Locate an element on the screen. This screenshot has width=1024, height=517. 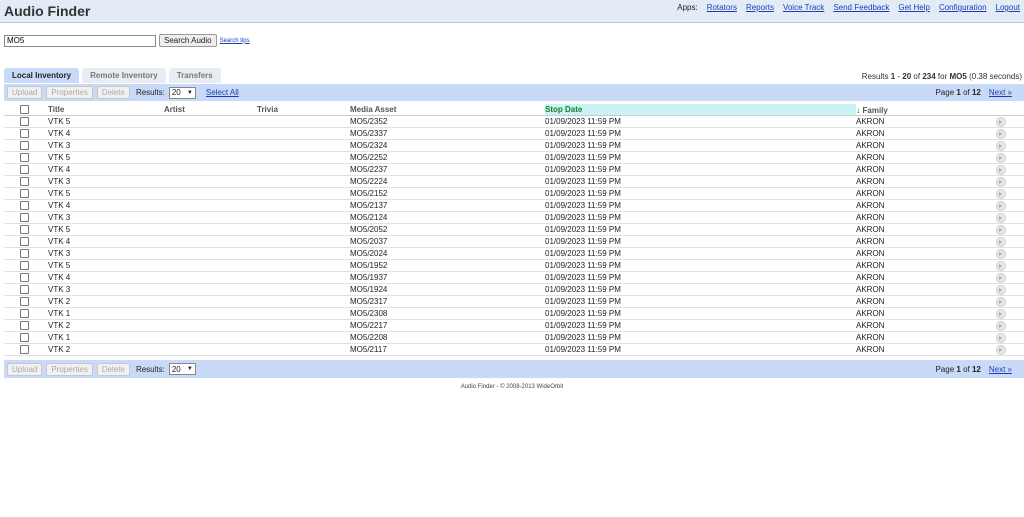
search-input is located at coordinates (80, 40).